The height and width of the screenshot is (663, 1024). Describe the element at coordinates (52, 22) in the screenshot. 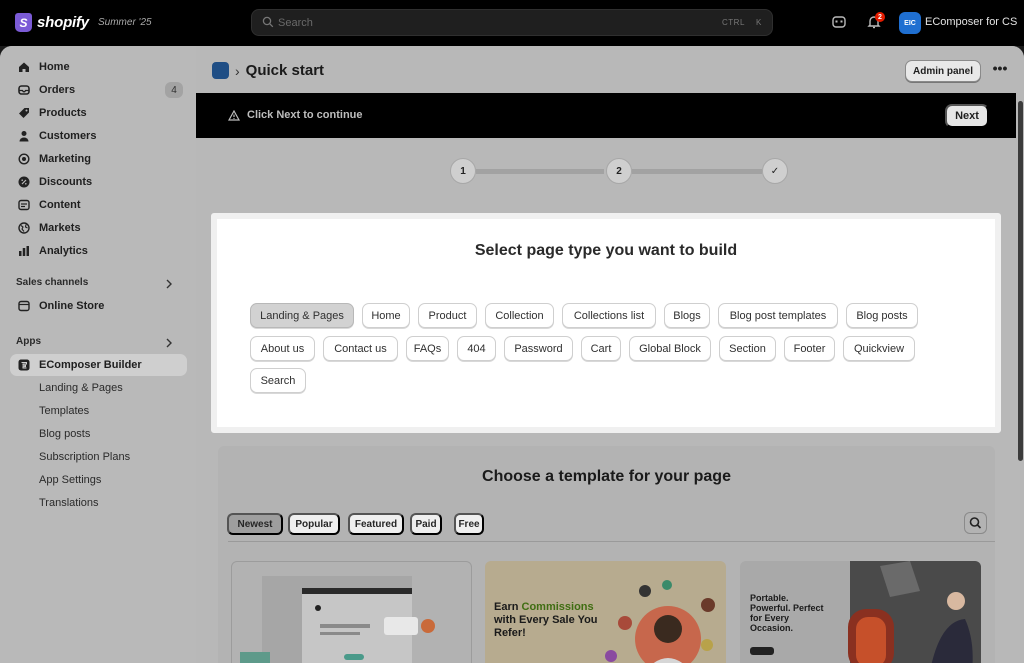

I see `shopify-logo: S shopify` at that location.